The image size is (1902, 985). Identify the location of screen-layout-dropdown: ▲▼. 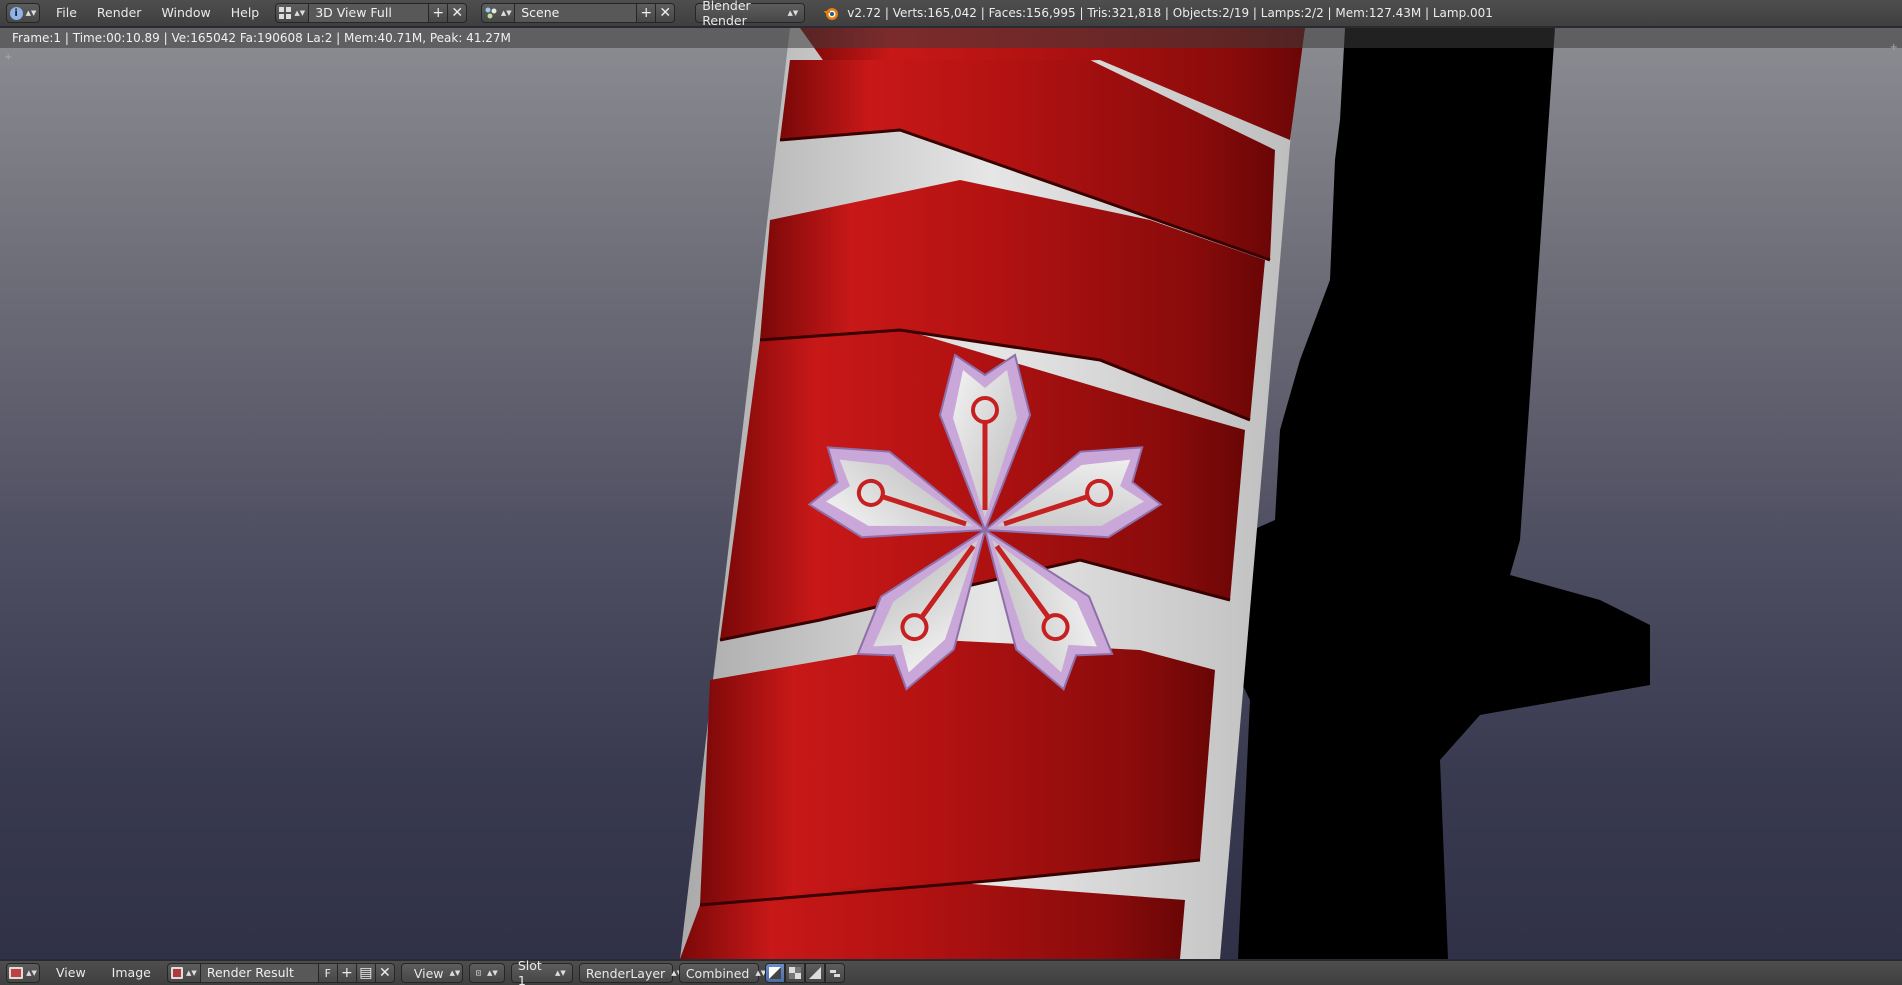
(292, 13).